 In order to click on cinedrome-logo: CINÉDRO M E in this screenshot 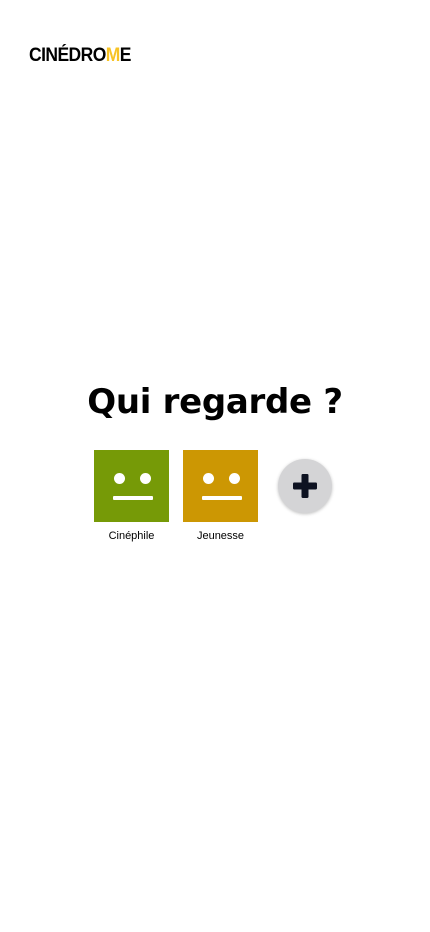, I will do `click(80, 56)`.